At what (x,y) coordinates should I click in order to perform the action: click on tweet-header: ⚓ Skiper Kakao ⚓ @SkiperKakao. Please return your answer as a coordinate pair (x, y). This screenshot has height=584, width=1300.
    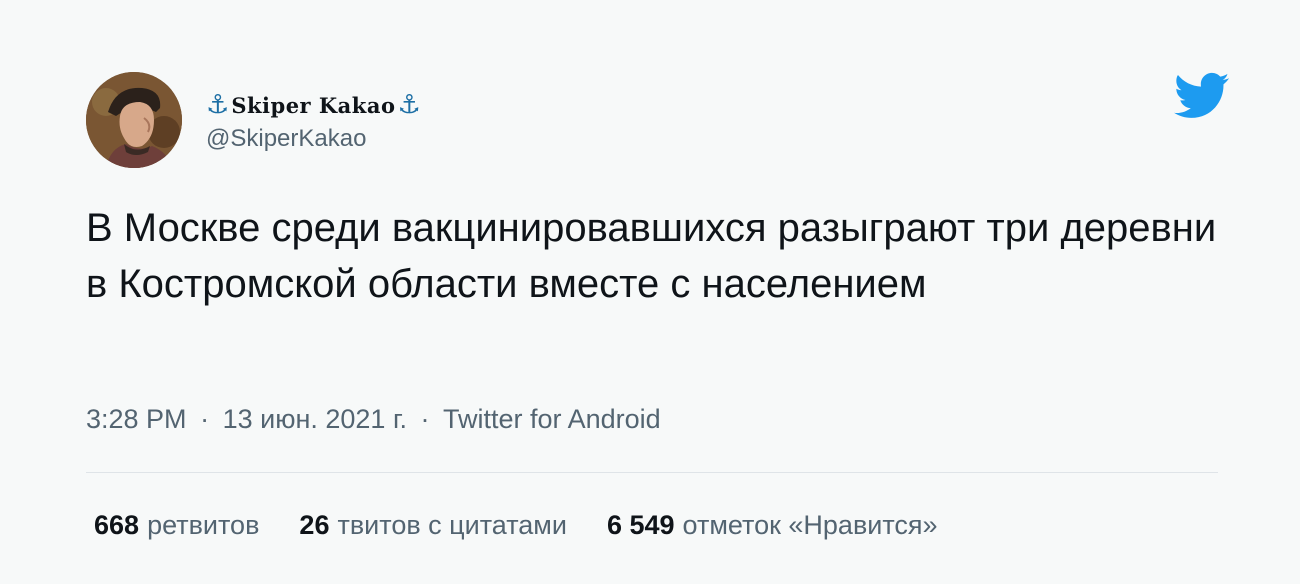
    Looking at the image, I should click on (253, 120).